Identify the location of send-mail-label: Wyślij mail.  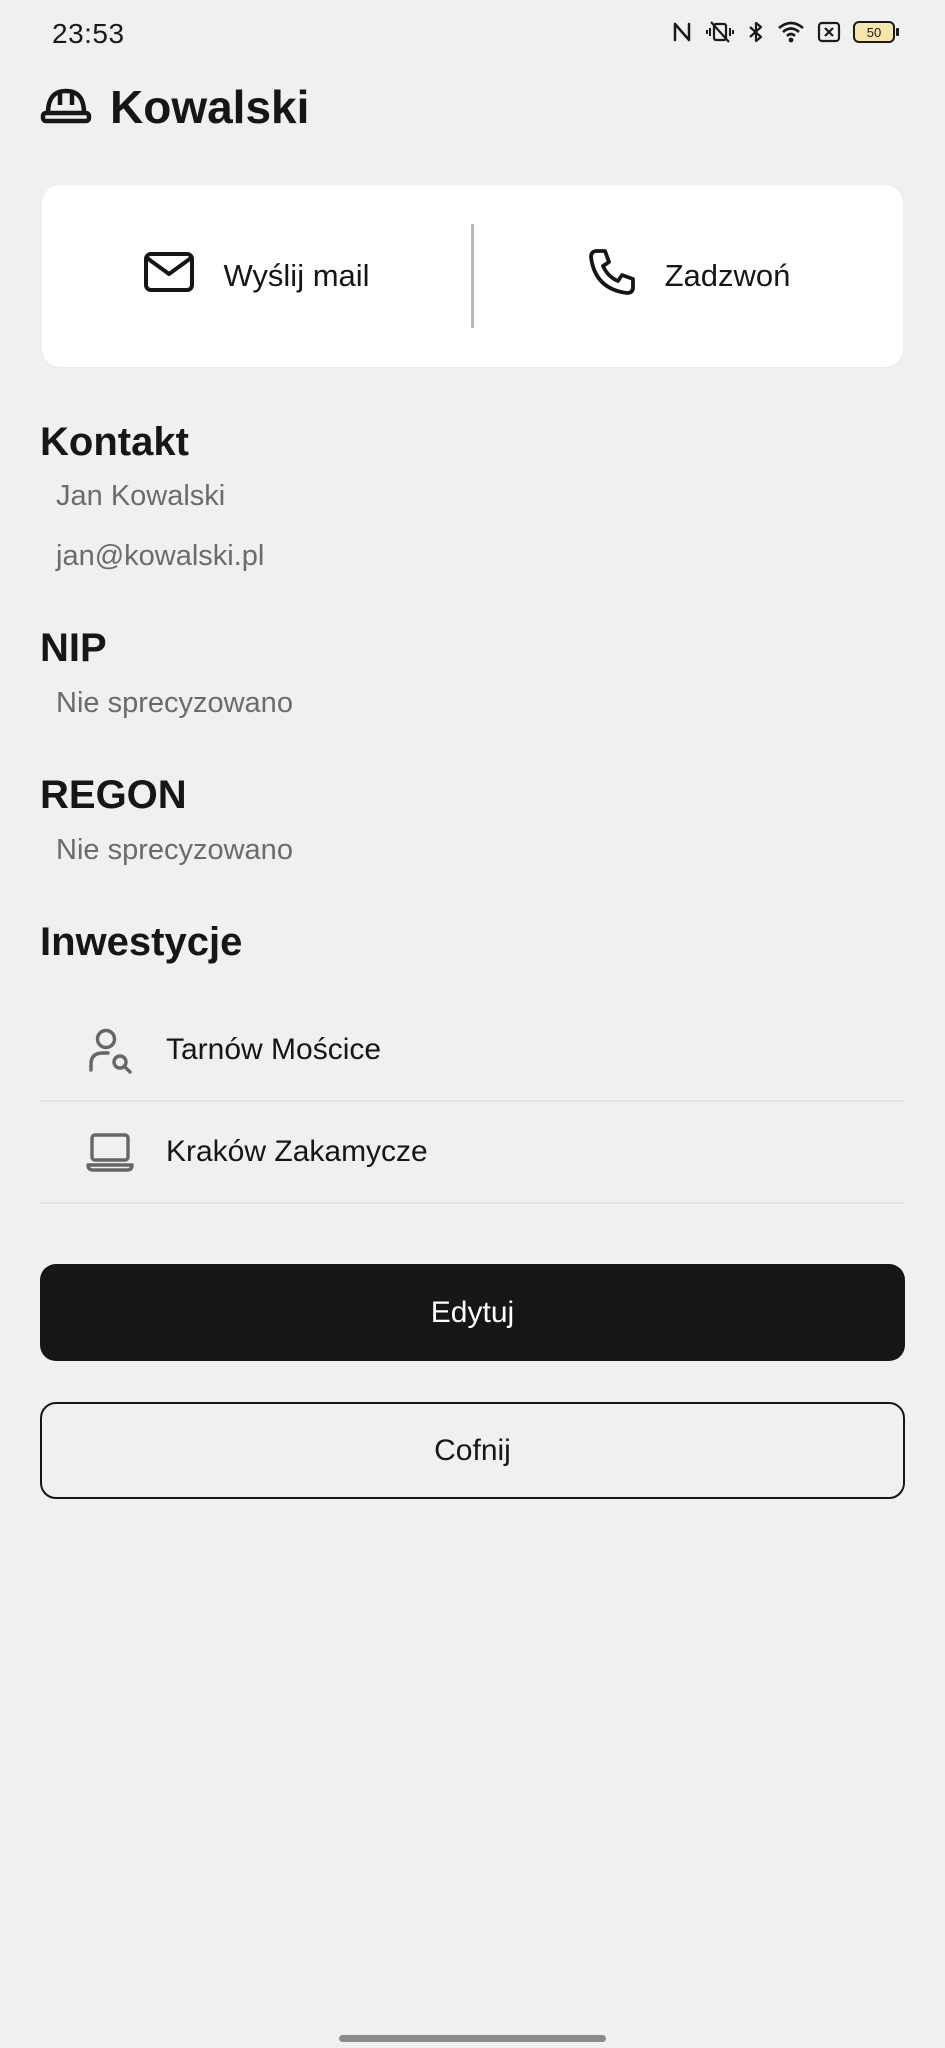
(296, 275).